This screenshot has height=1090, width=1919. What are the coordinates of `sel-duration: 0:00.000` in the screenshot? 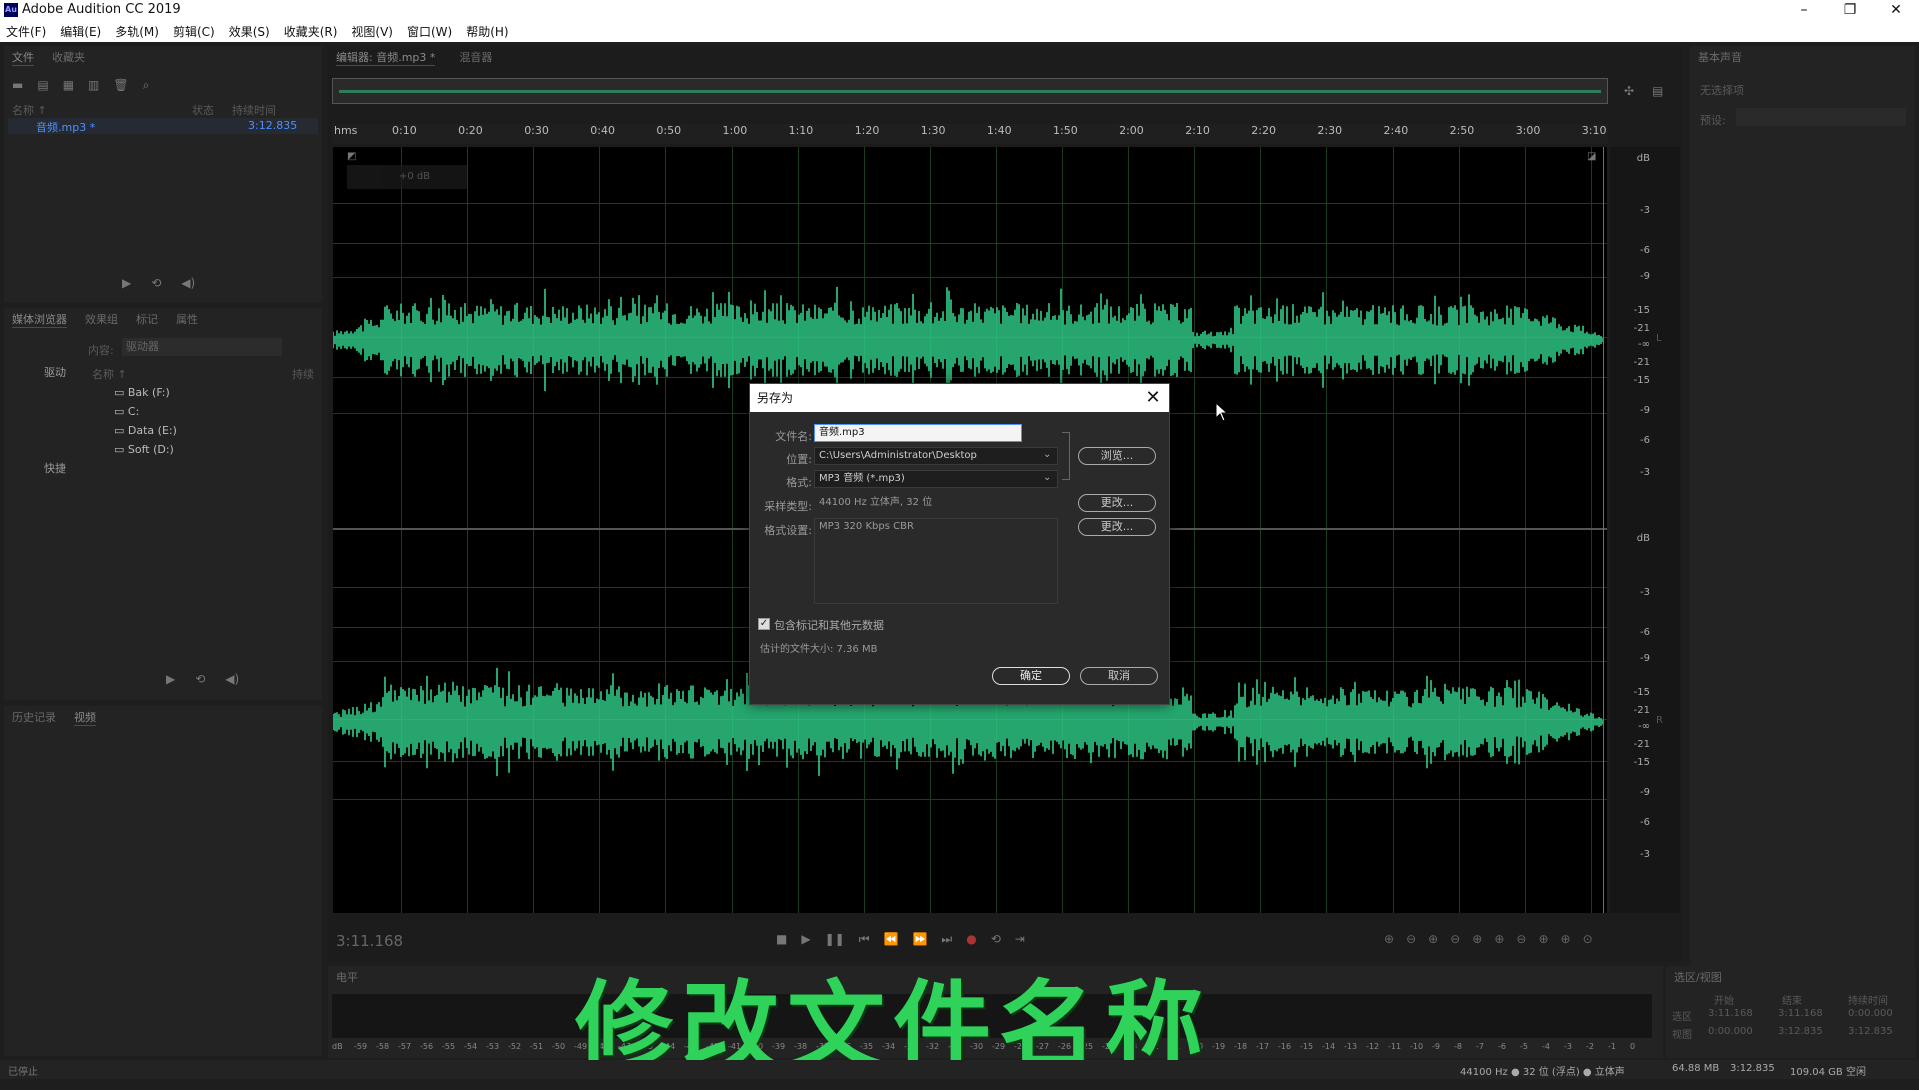 It's located at (1870, 1013).